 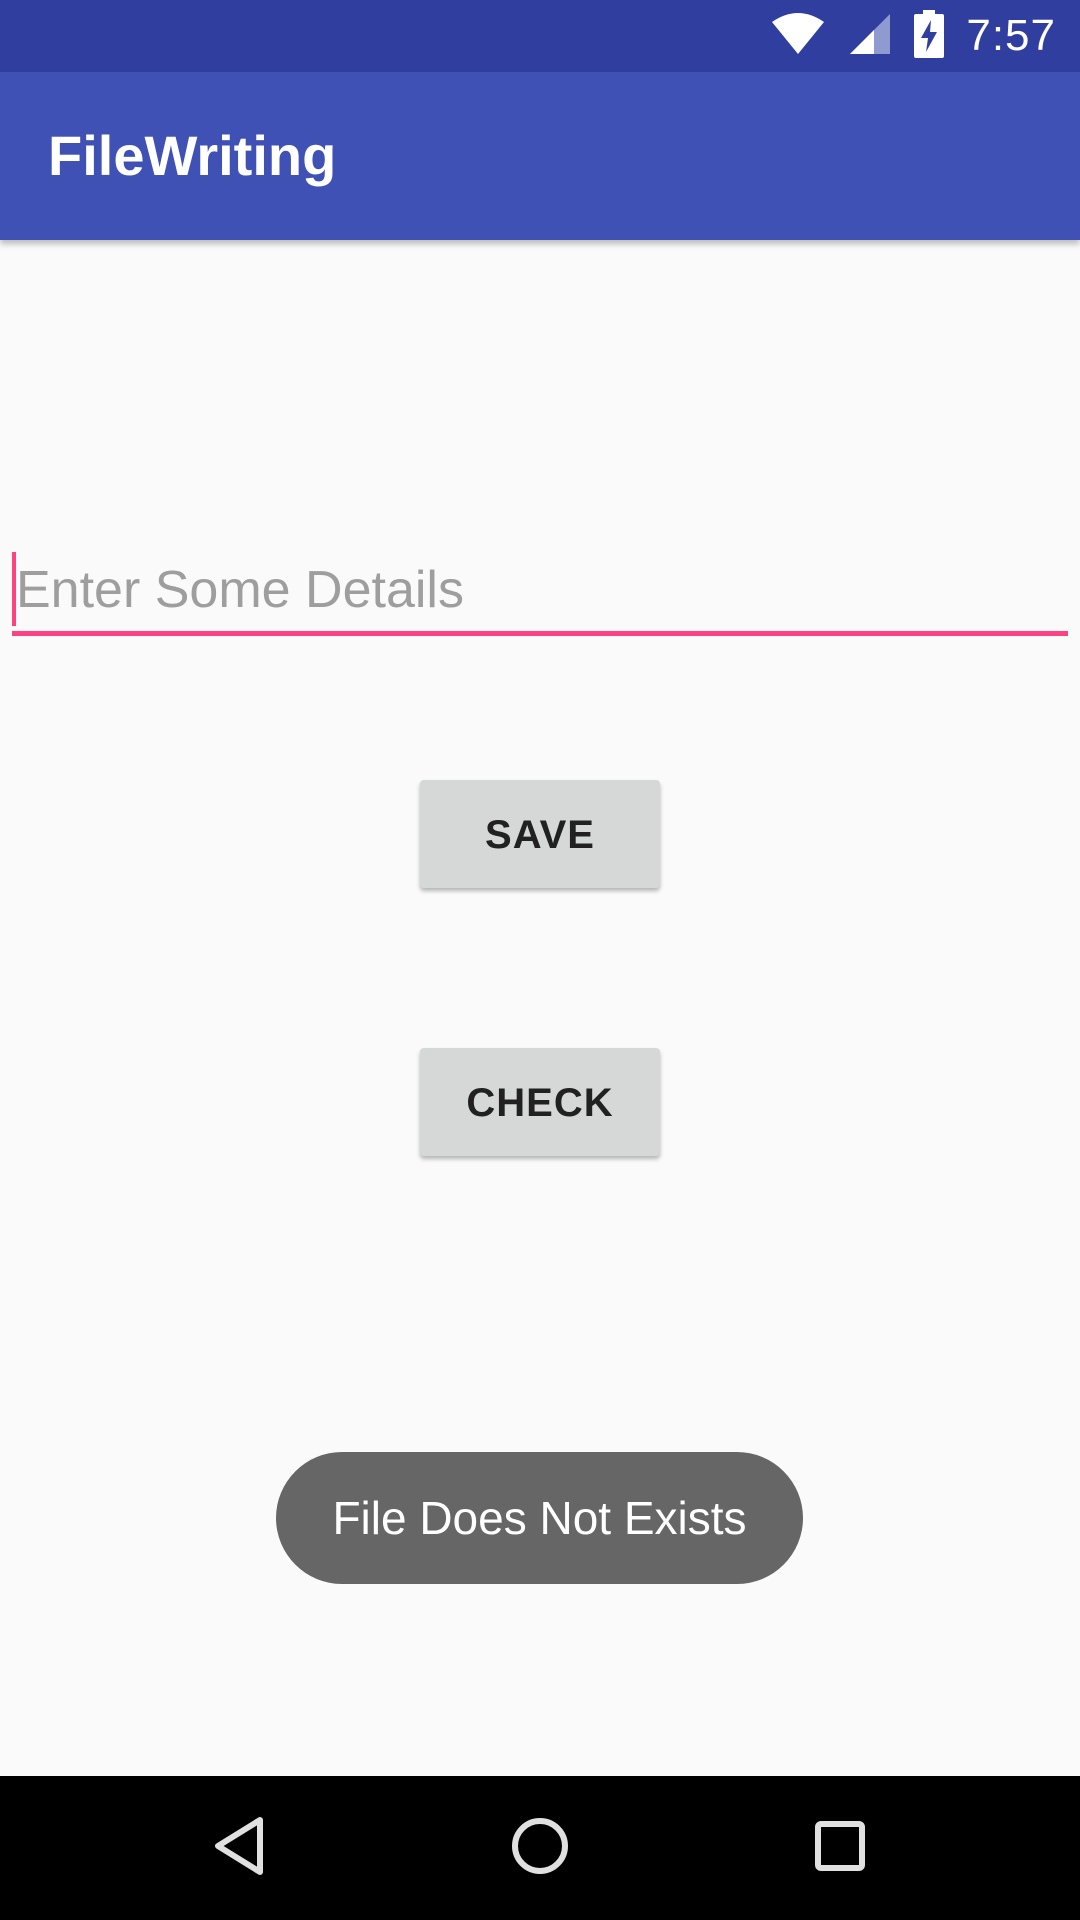 I want to click on app-bar: FileWriting, so click(x=540, y=156).